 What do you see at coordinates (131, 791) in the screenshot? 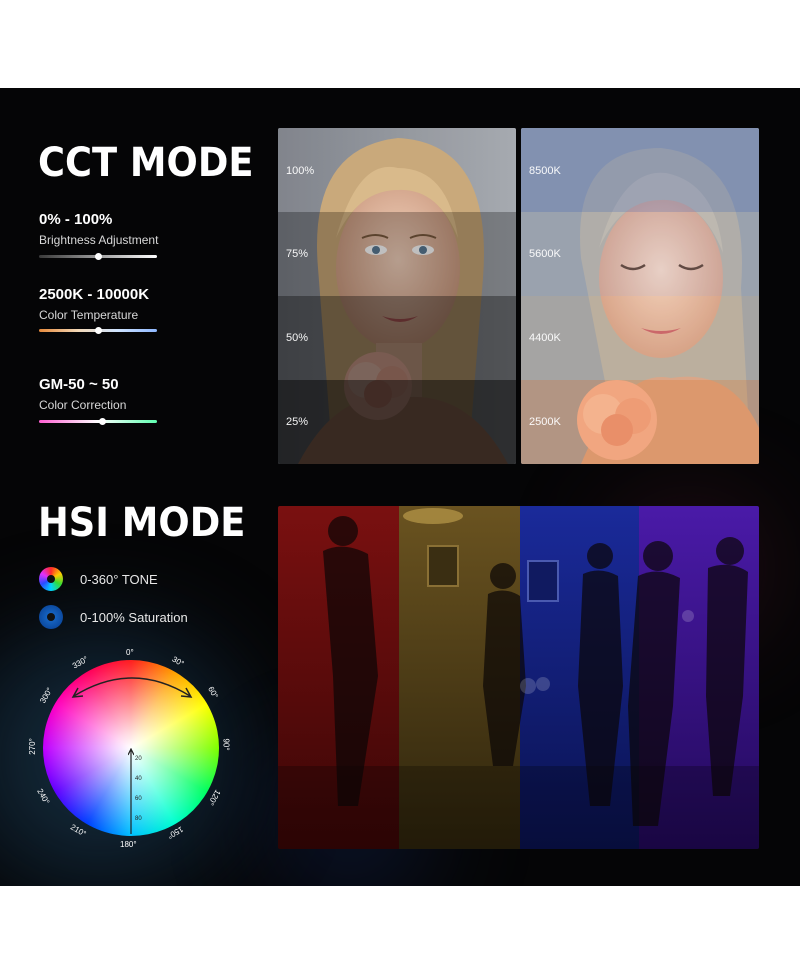
I see `saturation-scale-axis` at bounding box center [131, 791].